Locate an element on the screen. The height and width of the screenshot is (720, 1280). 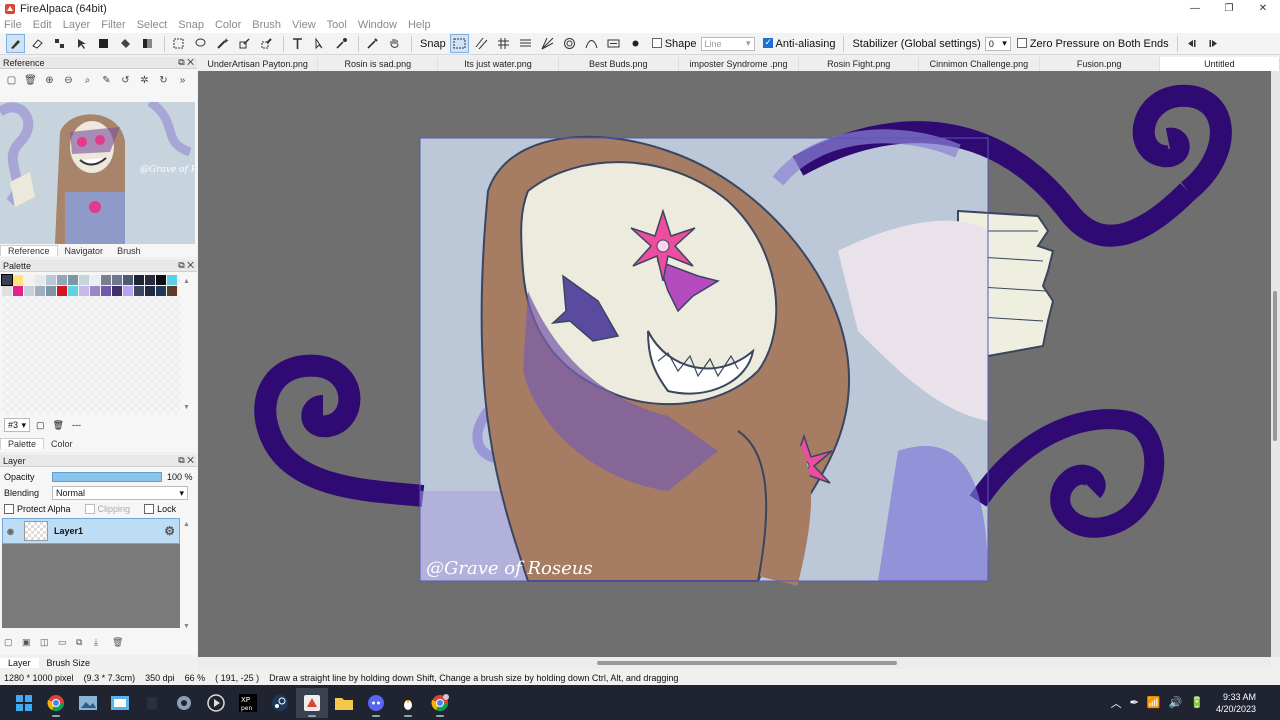
rotate-right-icon: ↻ is located at coordinates (163, 80).